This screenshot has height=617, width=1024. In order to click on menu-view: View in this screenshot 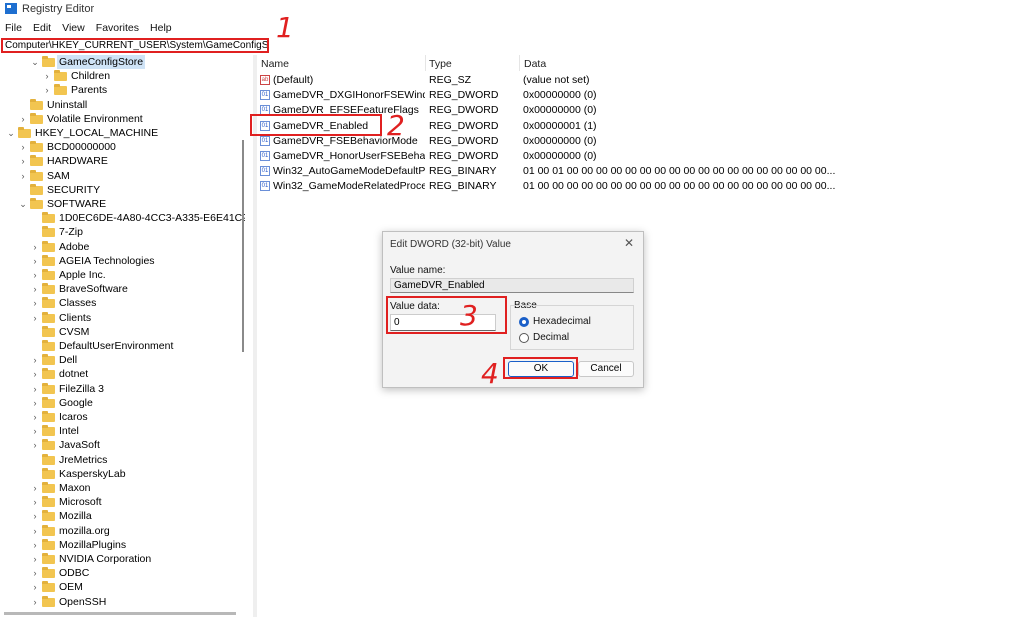, I will do `click(73, 28)`.